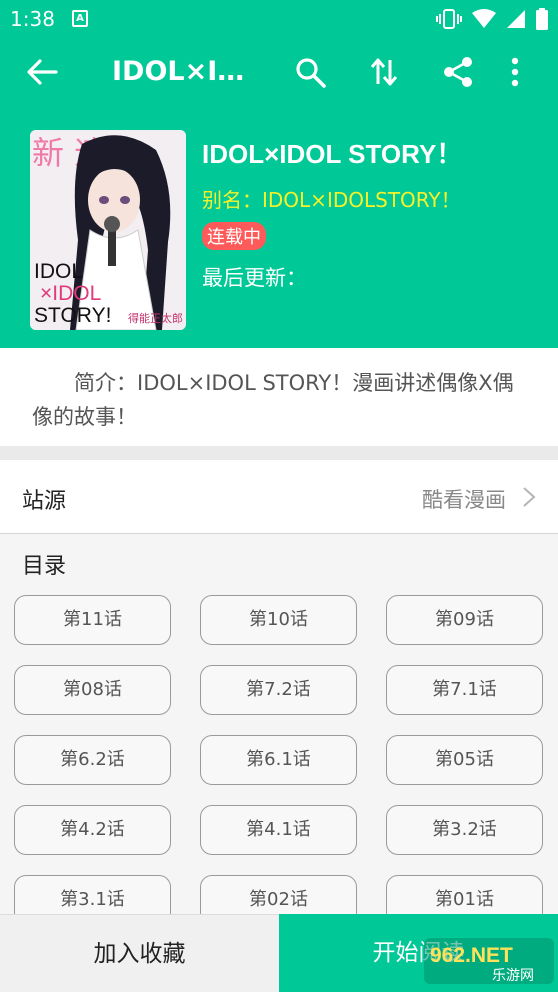 The height and width of the screenshot is (992, 558). What do you see at coordinates (278, 620) in the screenshot?
I see `chapter-button: 第10话` at bounding box center [278, 620].